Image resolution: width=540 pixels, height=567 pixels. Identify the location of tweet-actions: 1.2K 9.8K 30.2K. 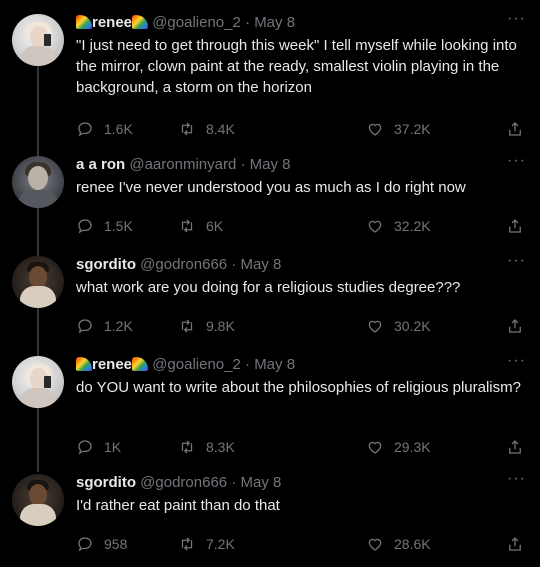
(301, 327).